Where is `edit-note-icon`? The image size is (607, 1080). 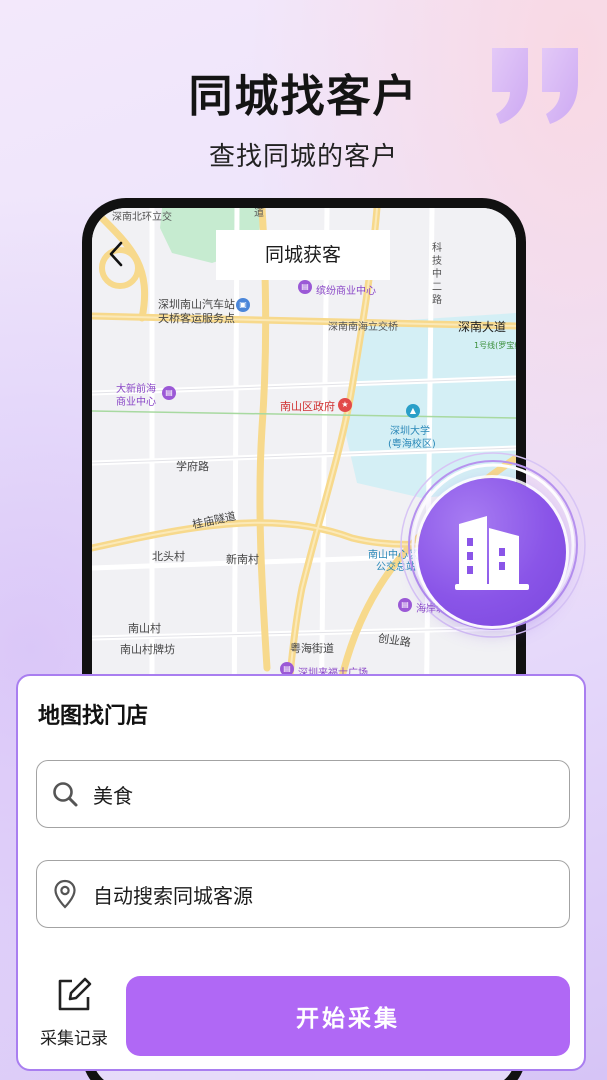 edit-note-icon is located at coordinates (75, 994).